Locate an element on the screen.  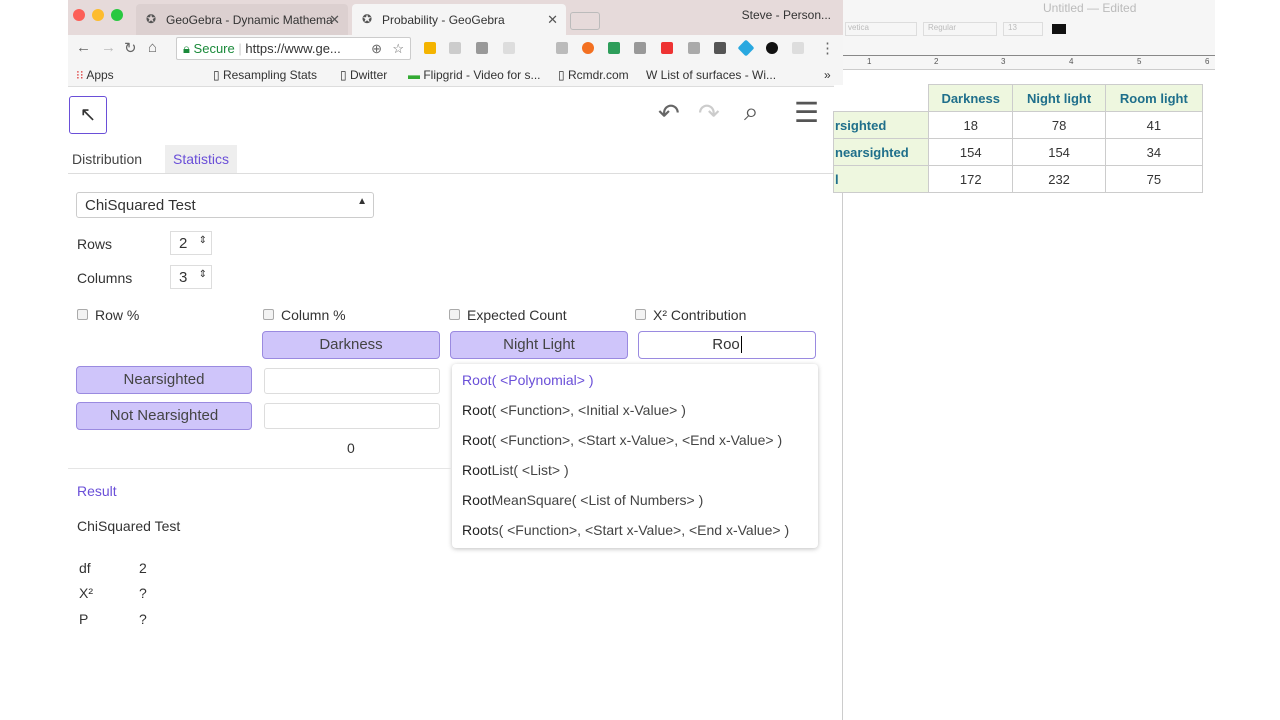
expected-count-label: Expected Count is located at coordinates (517, 315).